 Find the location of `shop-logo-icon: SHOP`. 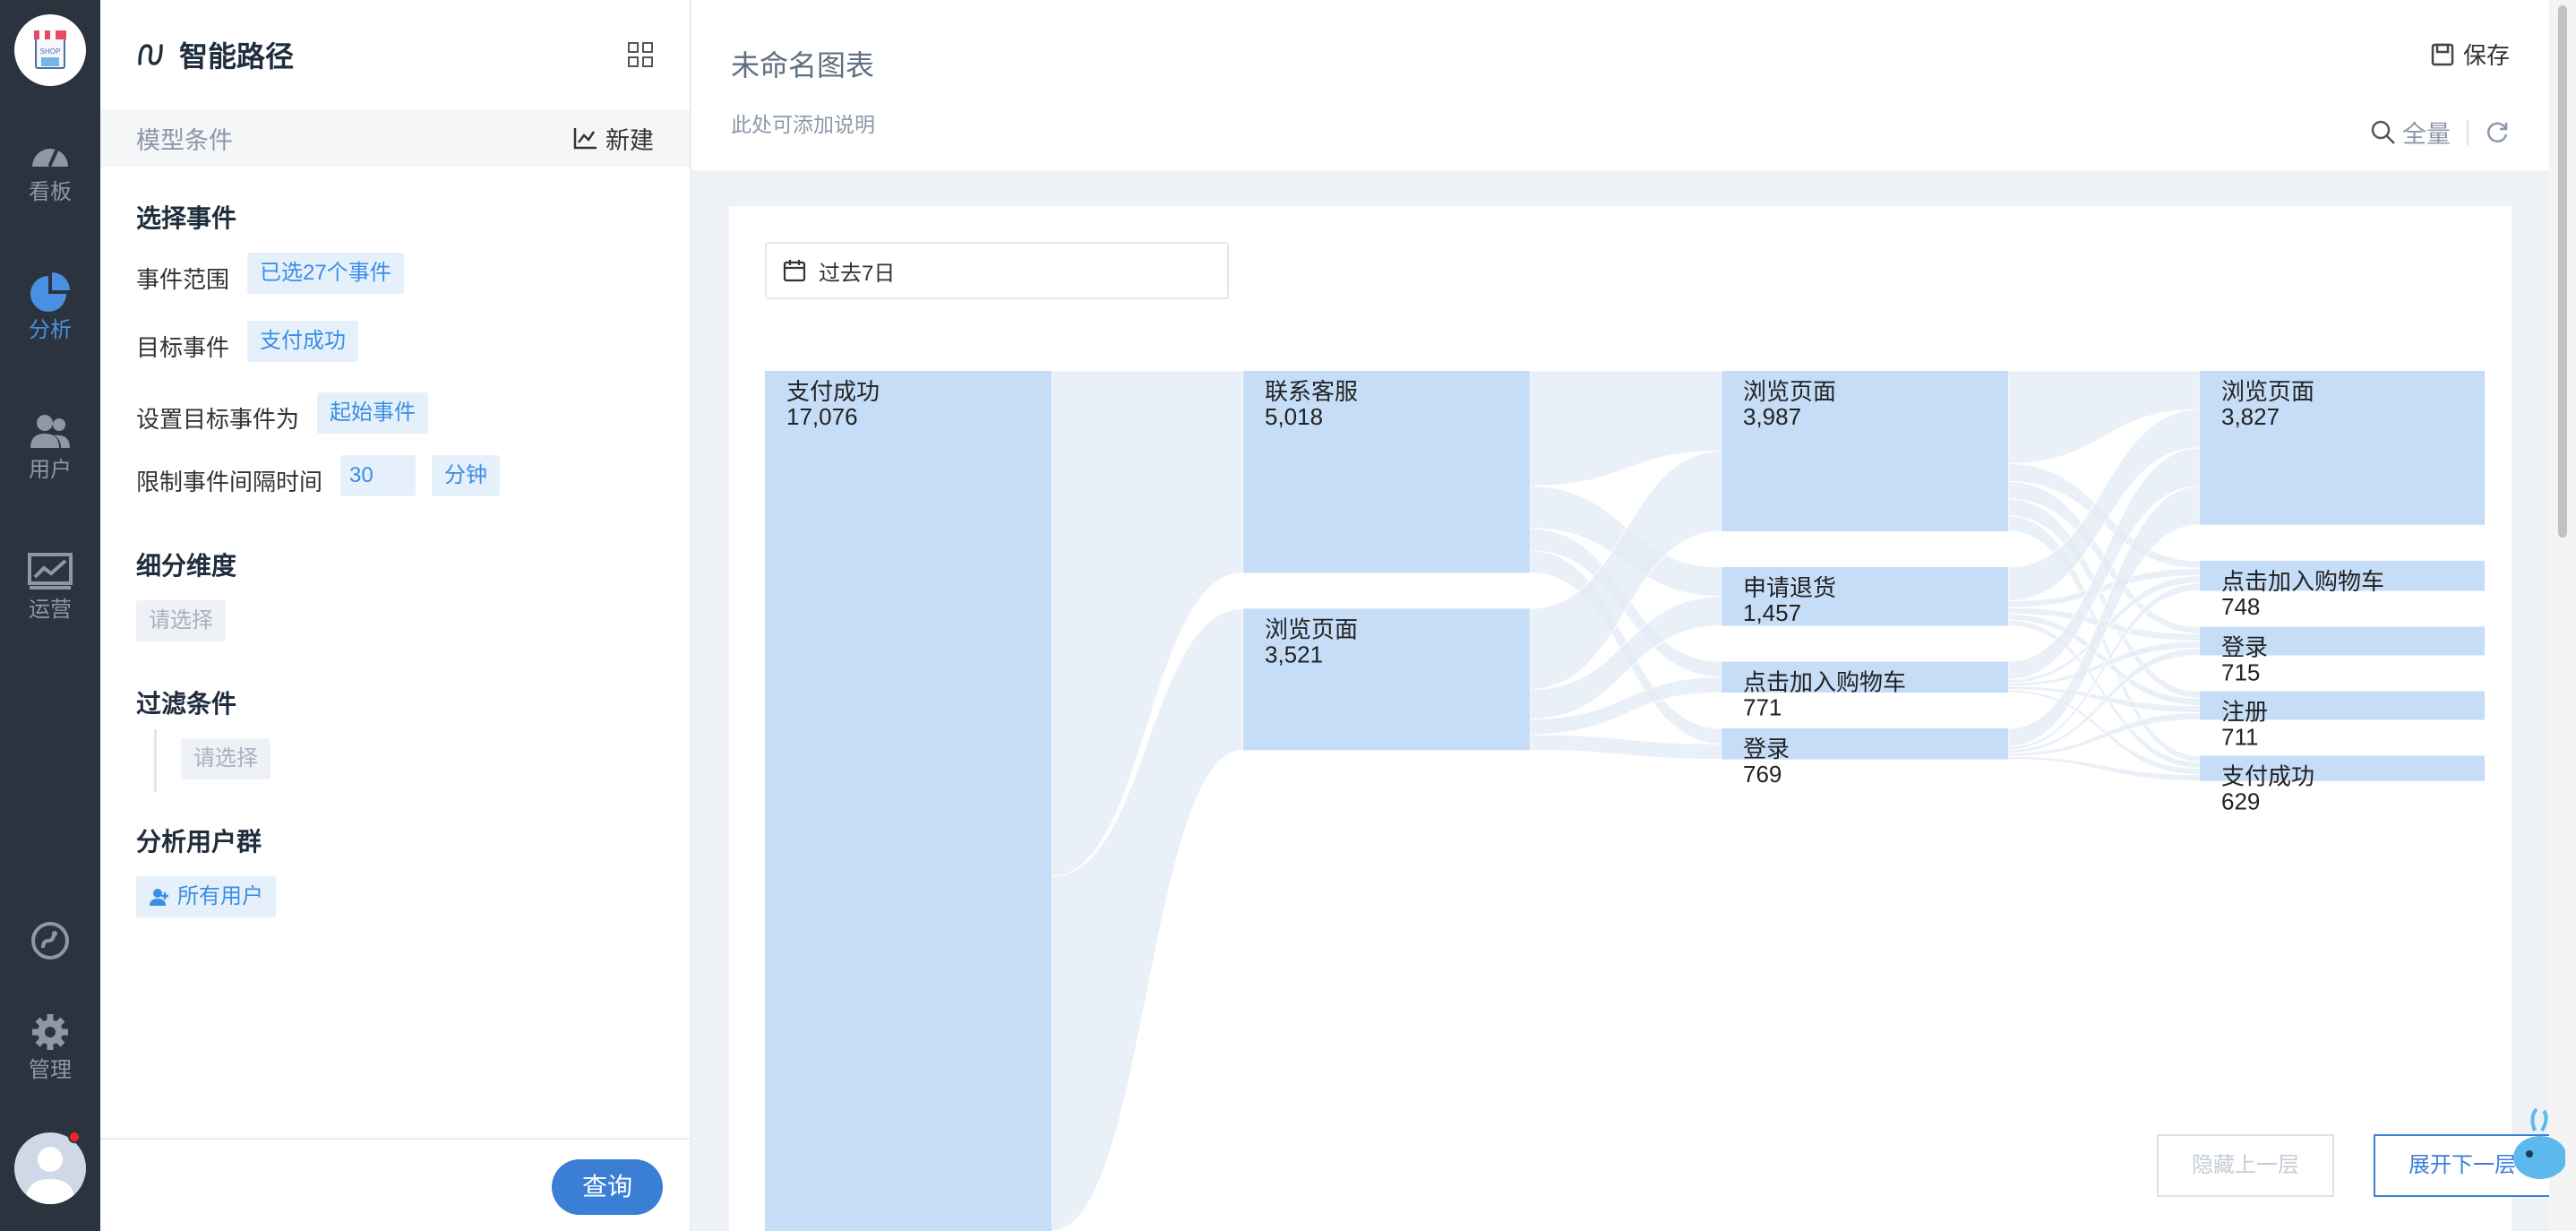

shop-logo-icon: SHOP is located at coordinates (50, 49).